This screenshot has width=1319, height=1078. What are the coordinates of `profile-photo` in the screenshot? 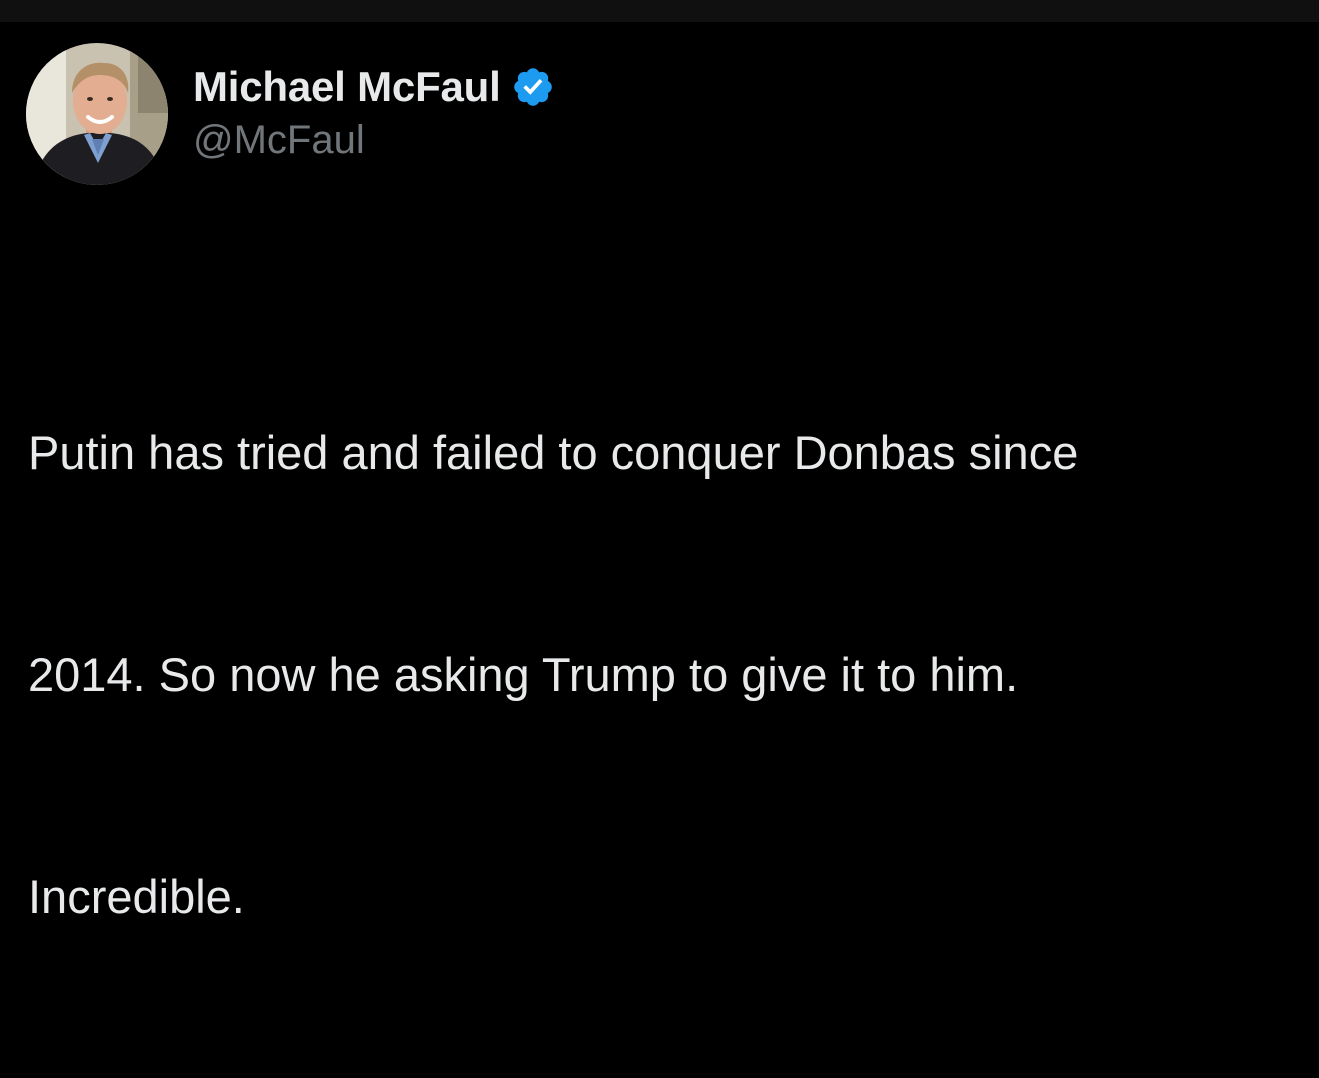 It's located at (97, 114).